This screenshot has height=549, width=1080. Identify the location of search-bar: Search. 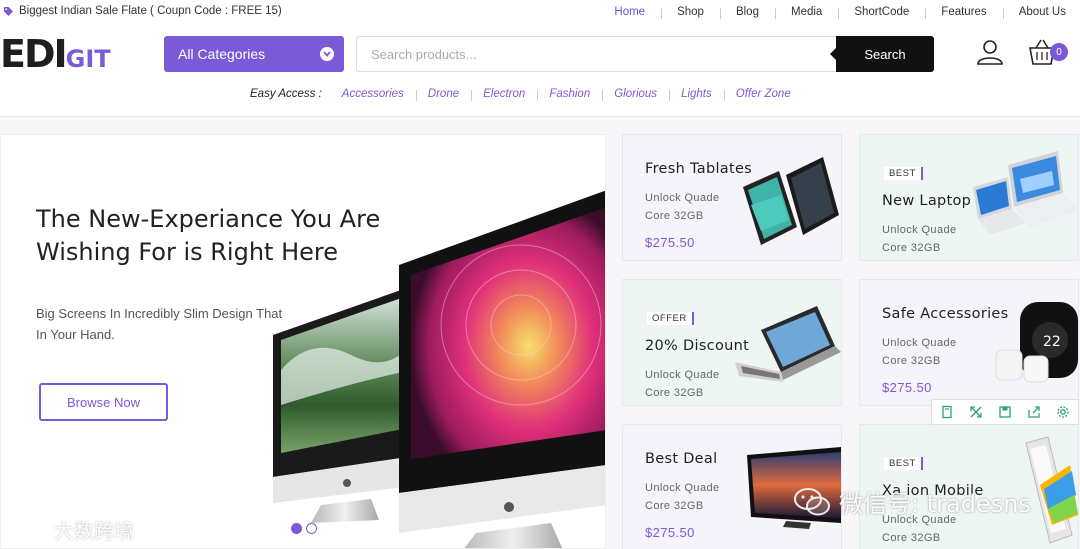
(645, 54).